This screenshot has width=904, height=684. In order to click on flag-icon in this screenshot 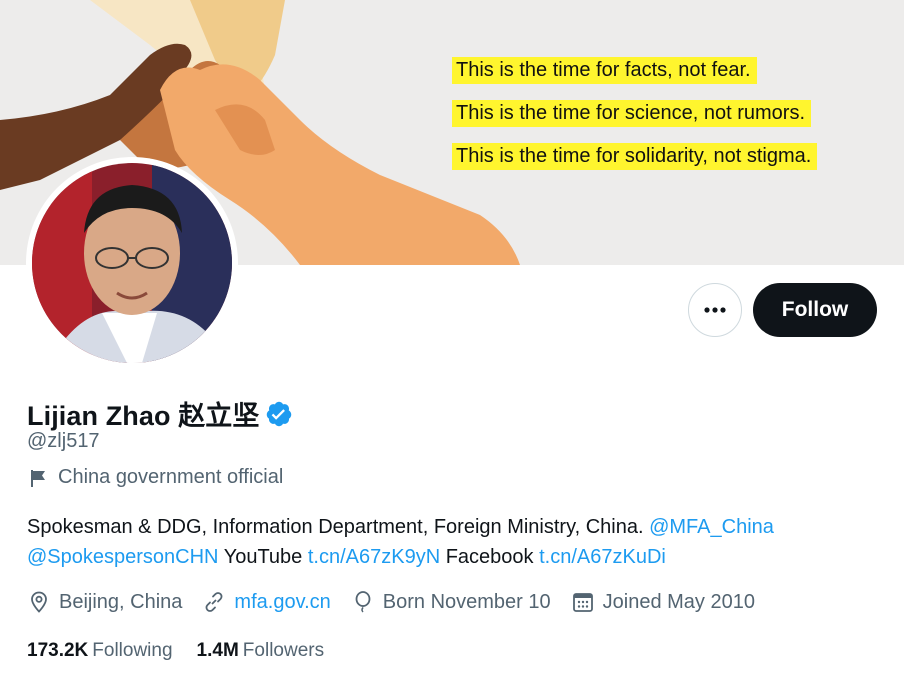, I will do `click(38, 478)`.